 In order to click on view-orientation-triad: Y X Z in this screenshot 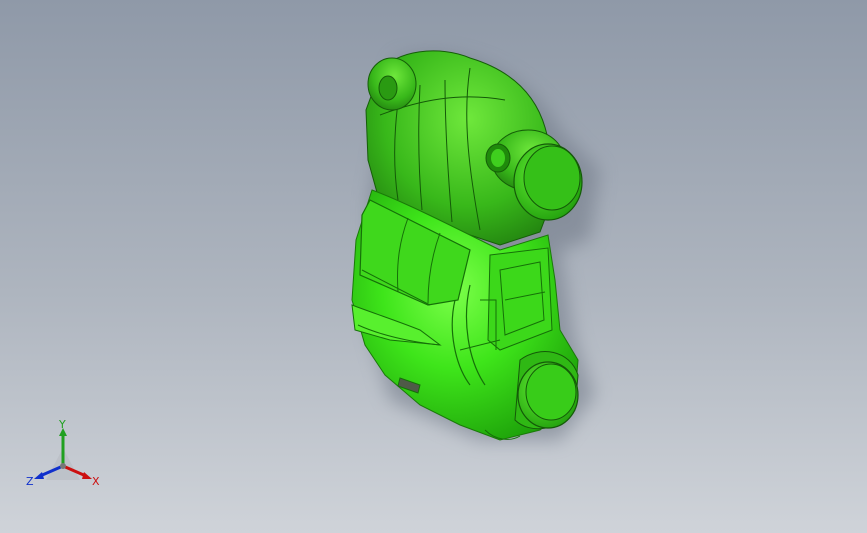, I will do `click(63, 458)`.